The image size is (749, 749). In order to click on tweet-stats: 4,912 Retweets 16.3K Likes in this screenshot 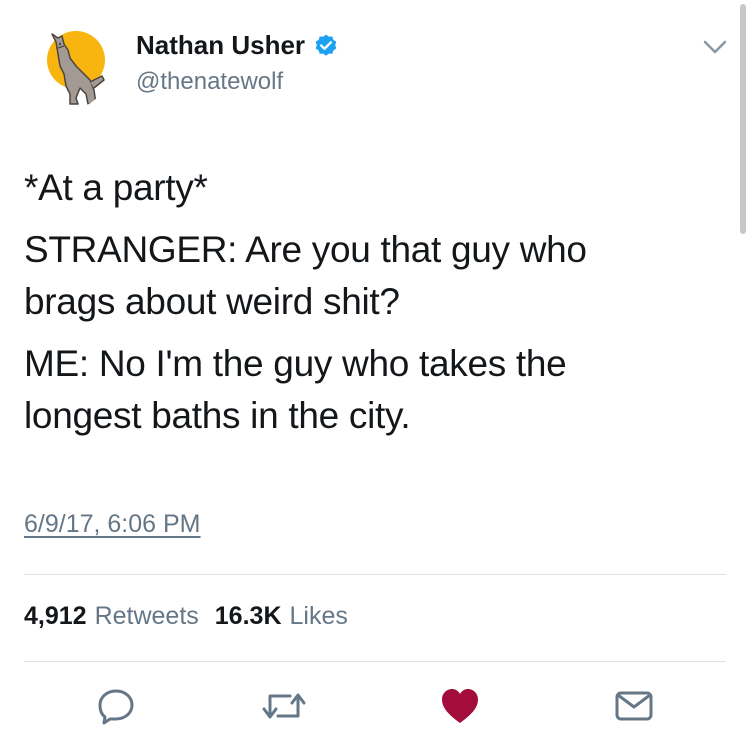, I will do `click(194, 616)`.